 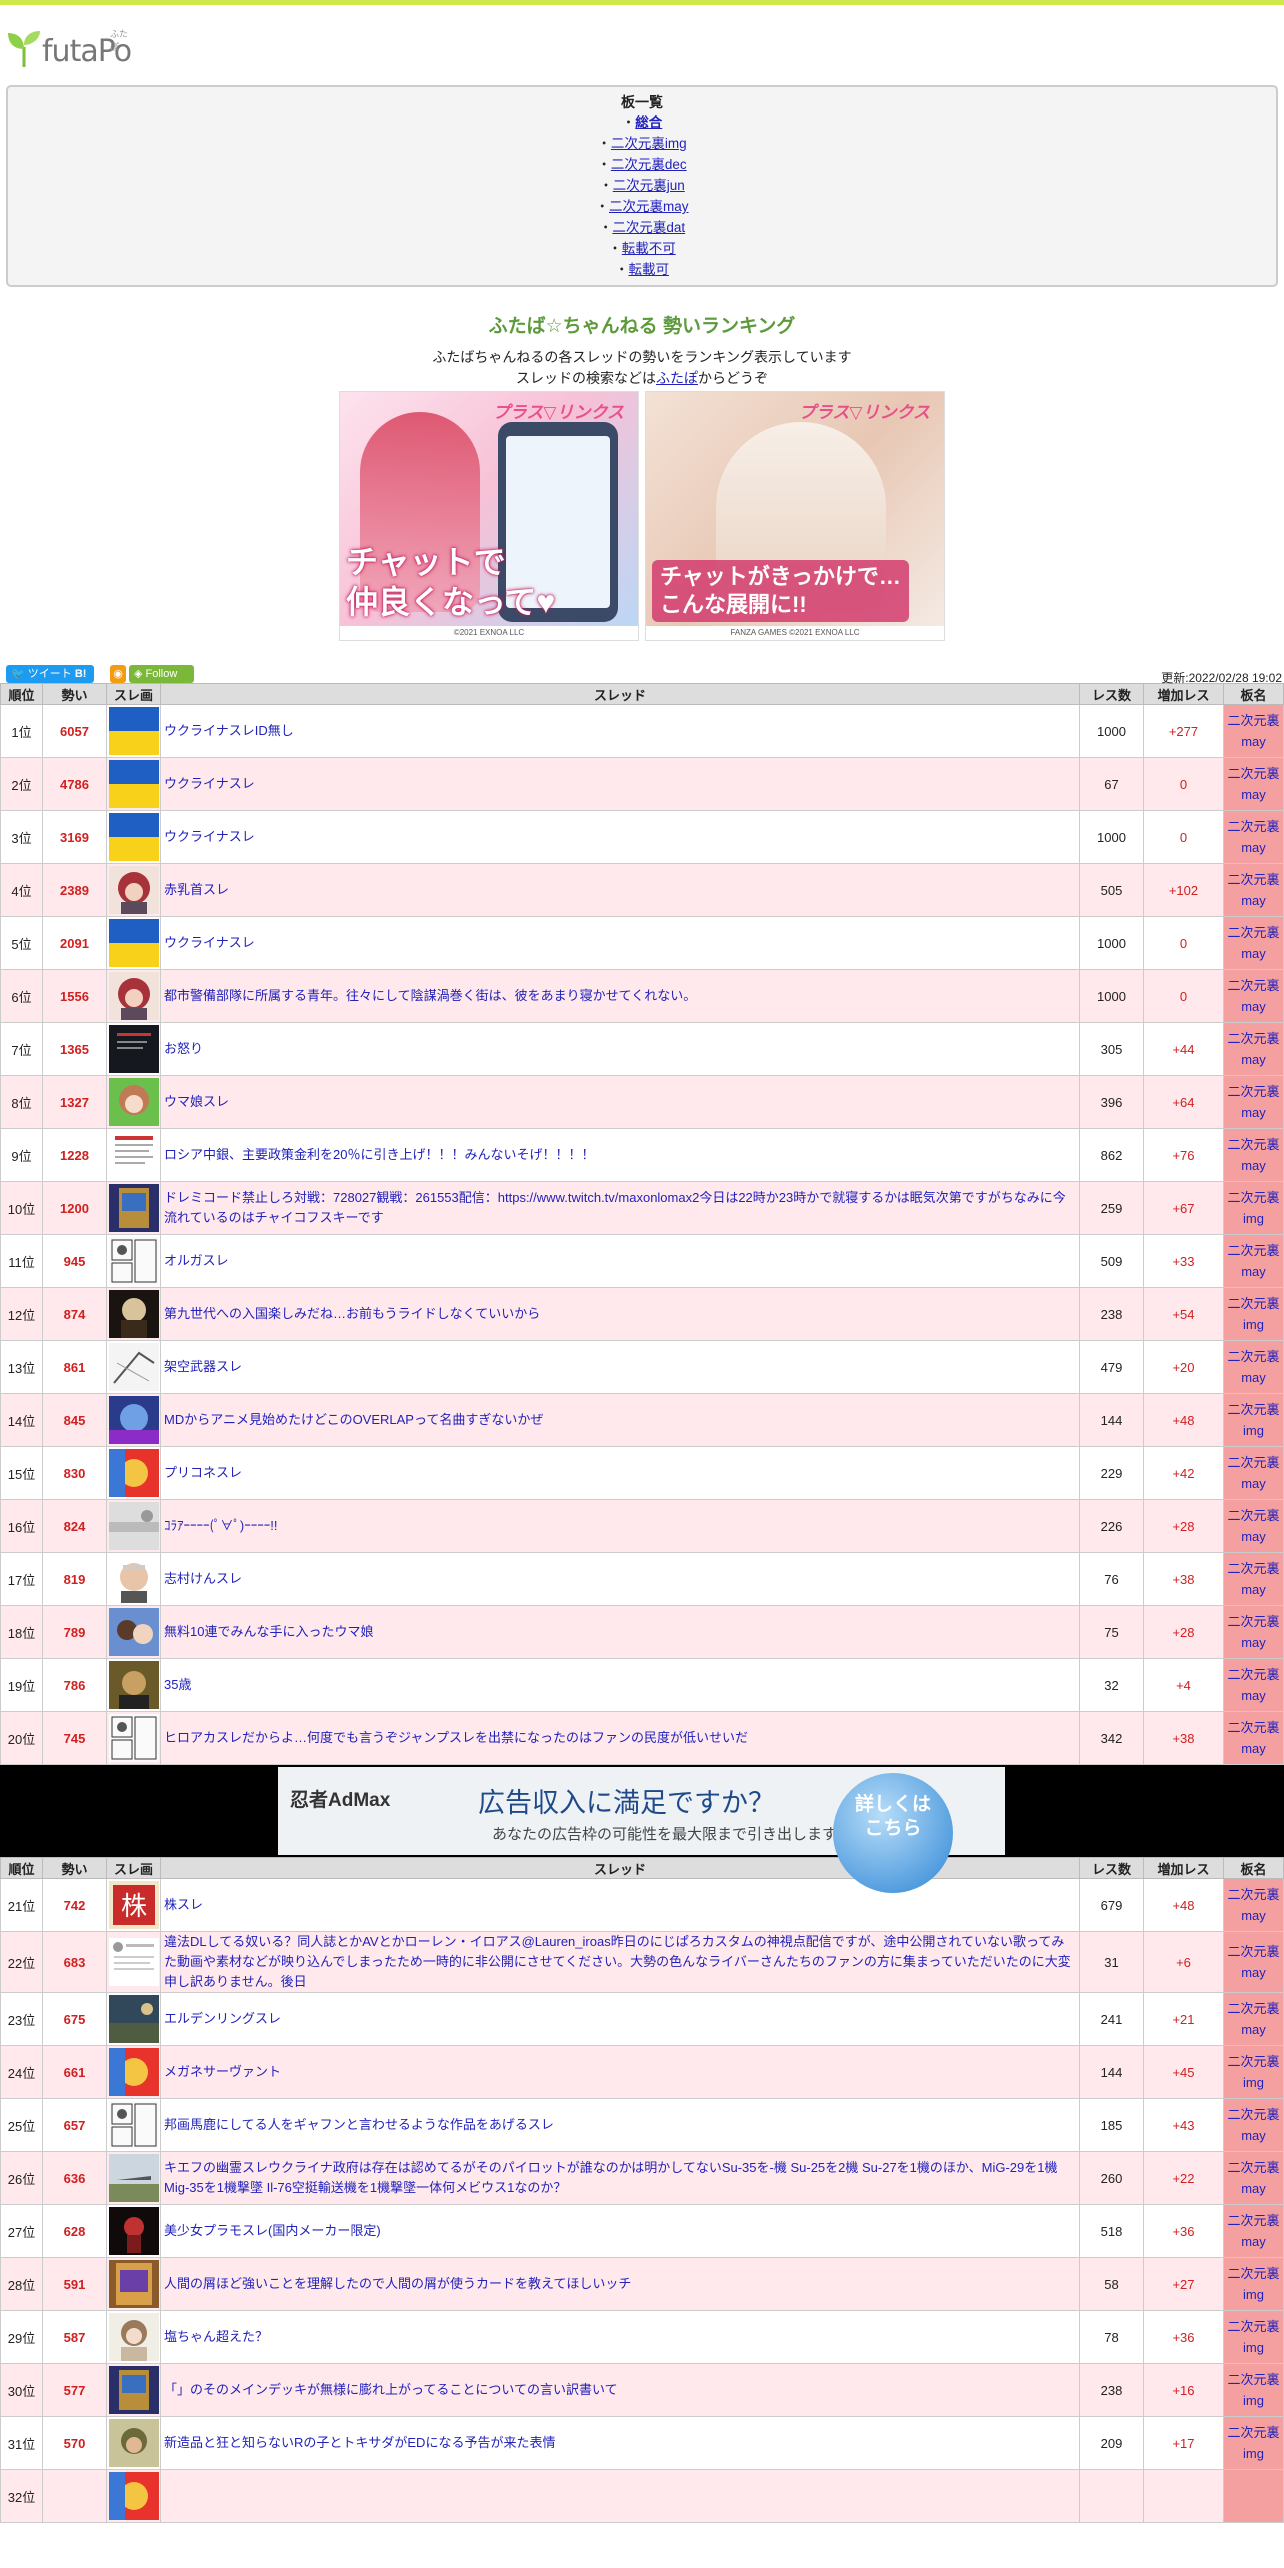 I want to click on thread-link: ロシア中銀、主要政策金利を20％に引き上げ！！！みんないそげ！！！！, so click(x=379, y=1154).